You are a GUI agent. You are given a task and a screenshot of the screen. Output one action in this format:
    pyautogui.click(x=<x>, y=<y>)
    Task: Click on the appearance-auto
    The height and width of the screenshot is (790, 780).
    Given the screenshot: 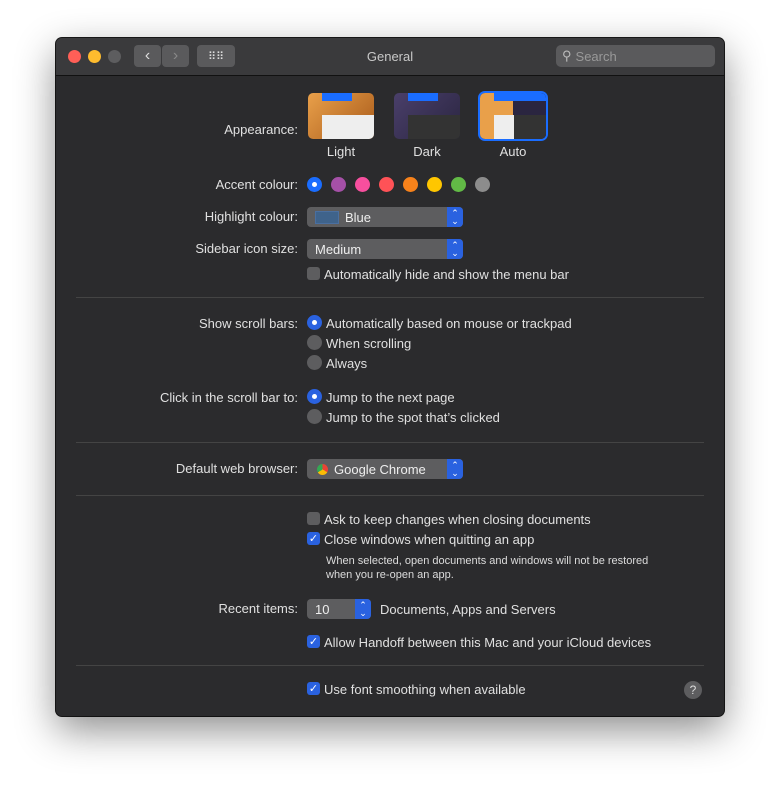 What is the action you would take?
    pyautogui.click(x=513, y=116)
    